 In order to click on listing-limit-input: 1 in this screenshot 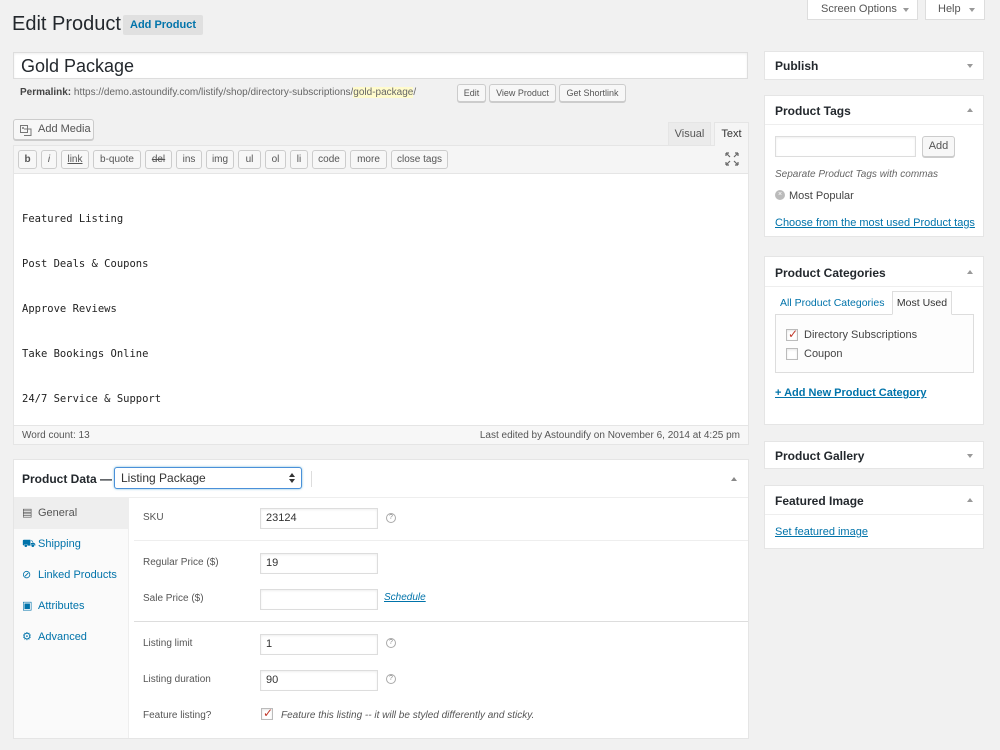, I will do `click(319, 644)`.